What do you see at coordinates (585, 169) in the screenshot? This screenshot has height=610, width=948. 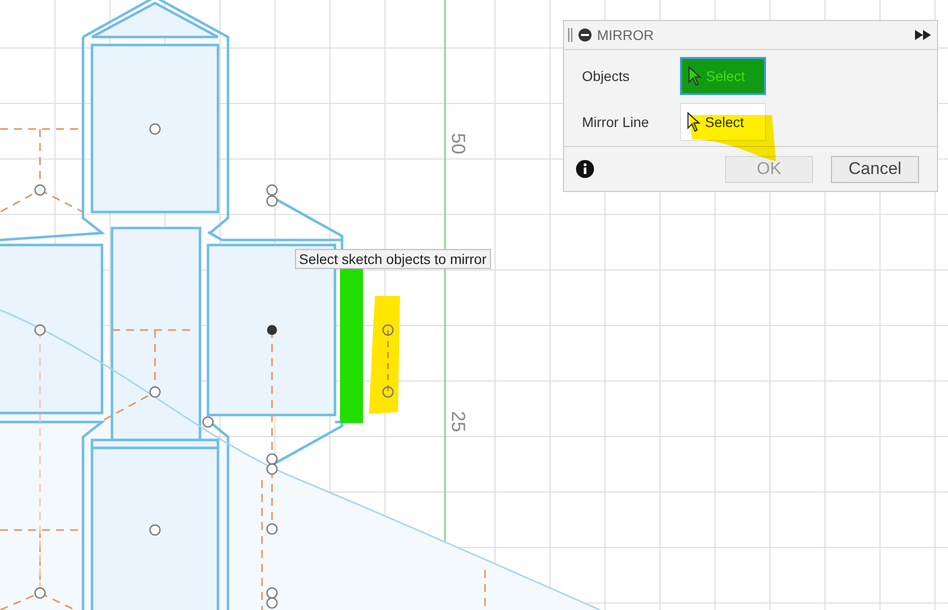 I see `info-icon` at bounding box center [585, 169].